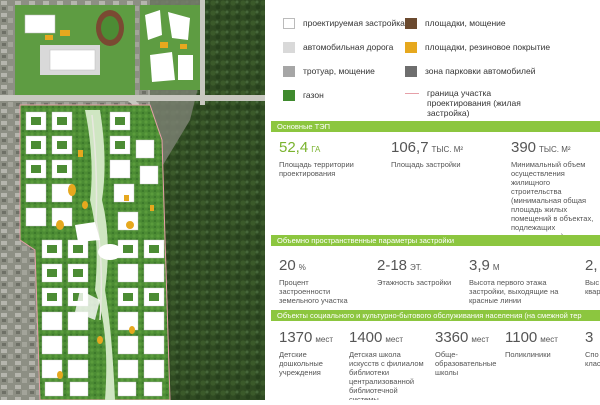 This screenshot has height=405, width=600. What do you see at coordinates (592, 287) in the screenshot?
I see `stat-description: Выс кварт` at bounding box center [592, 287].